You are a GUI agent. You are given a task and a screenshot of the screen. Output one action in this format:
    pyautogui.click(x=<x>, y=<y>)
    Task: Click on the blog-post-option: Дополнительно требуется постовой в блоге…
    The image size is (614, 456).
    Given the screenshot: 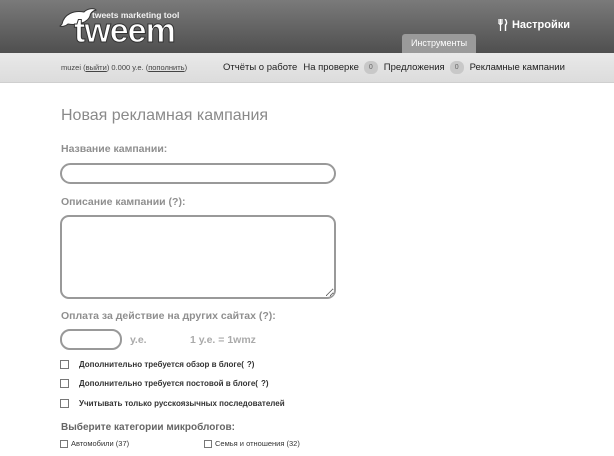 What is the action you would take?
    pyautogui.click(x=164, y=383)
    